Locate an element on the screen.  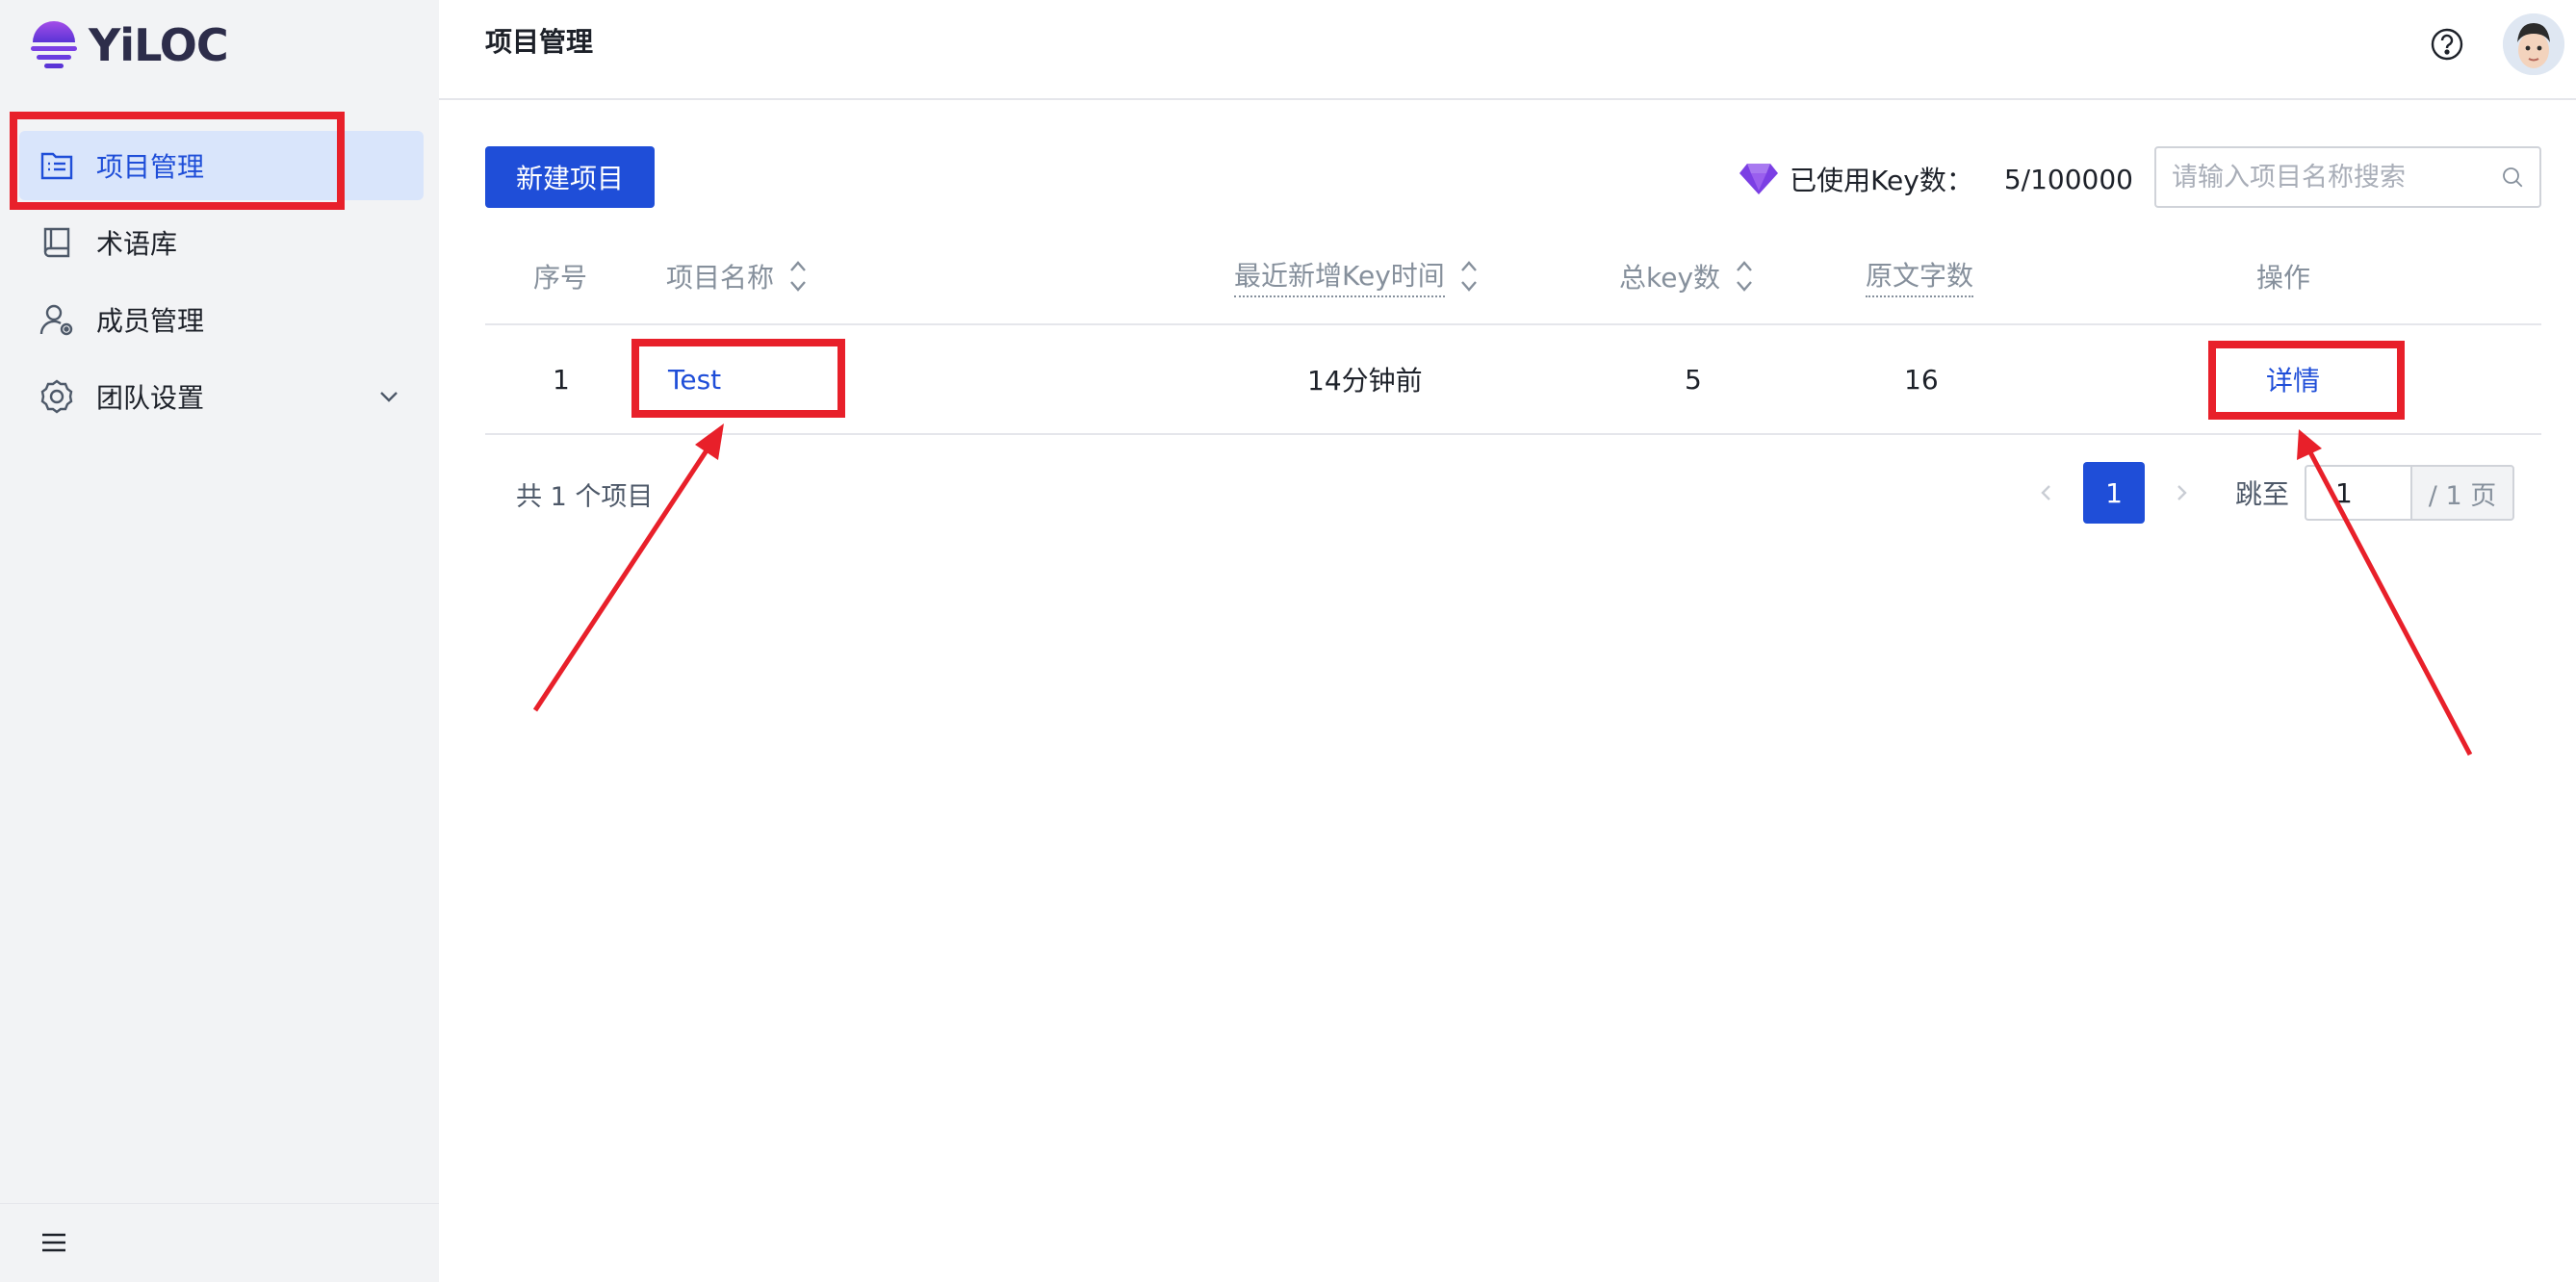
row-index: 1 is located at coordinates (562, 379).